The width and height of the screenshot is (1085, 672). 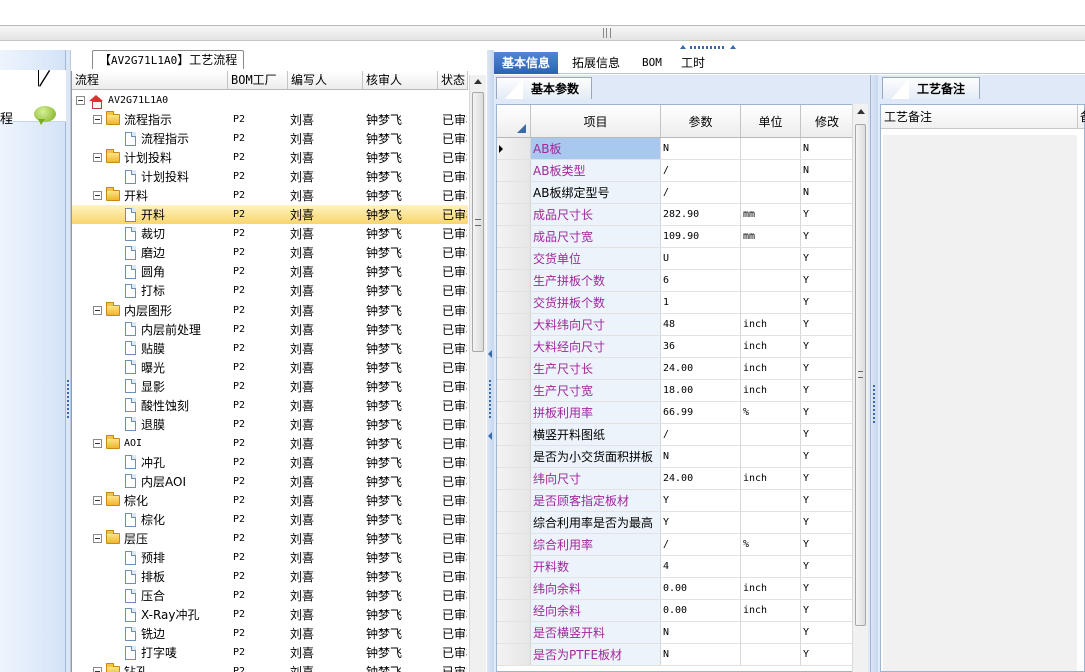 What do you see at coordinates (163, 329) in the screenshot?
I see `tree-node: 内层前处理` at bounding box center [163, 329].